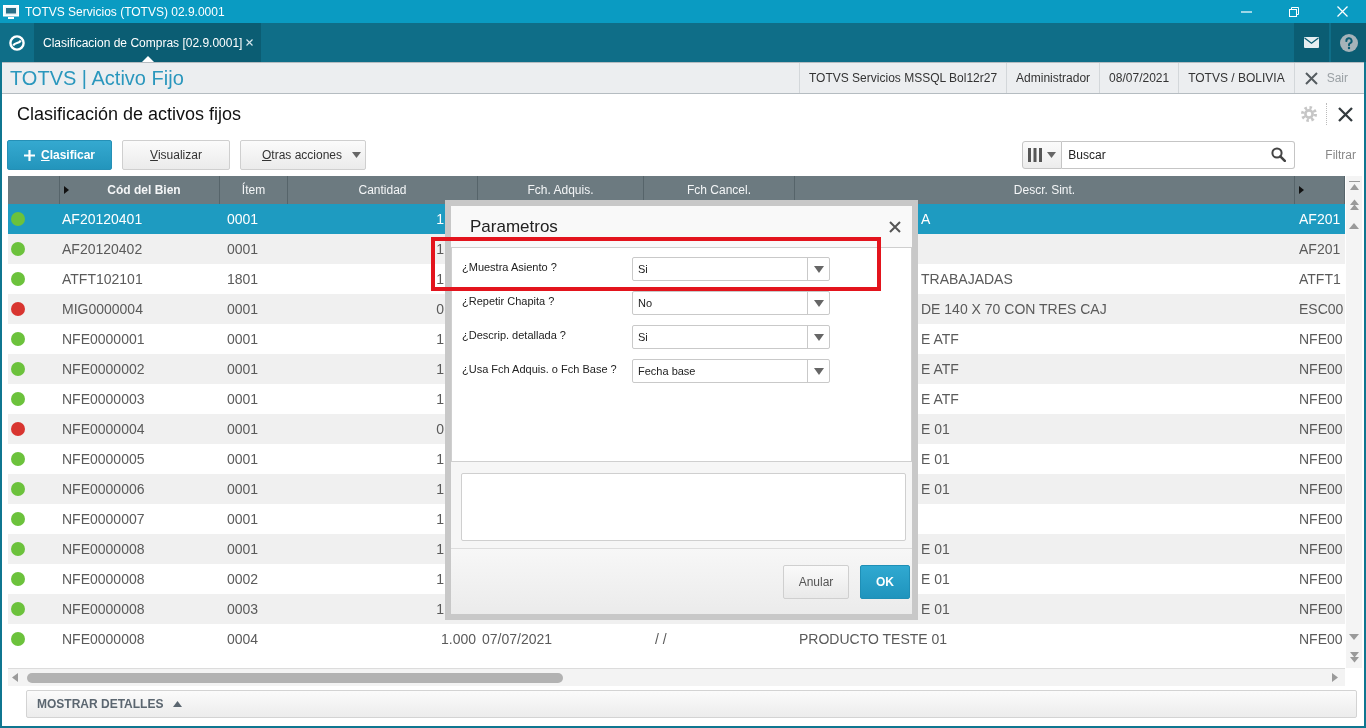 The height and width of the screenshot is (728, 1366). Describe the element at coordinates (926, 219) in the screenshot. I see `description-text: A` at that location.